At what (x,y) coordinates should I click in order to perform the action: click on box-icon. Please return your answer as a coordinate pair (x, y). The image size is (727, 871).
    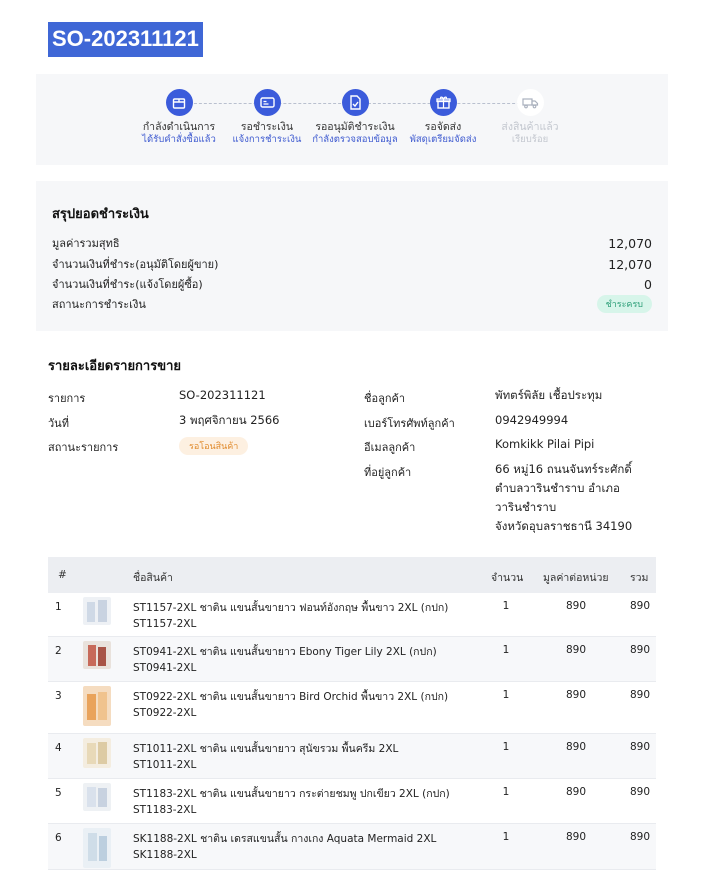
    Looking at the image, I should click on (179, 102).